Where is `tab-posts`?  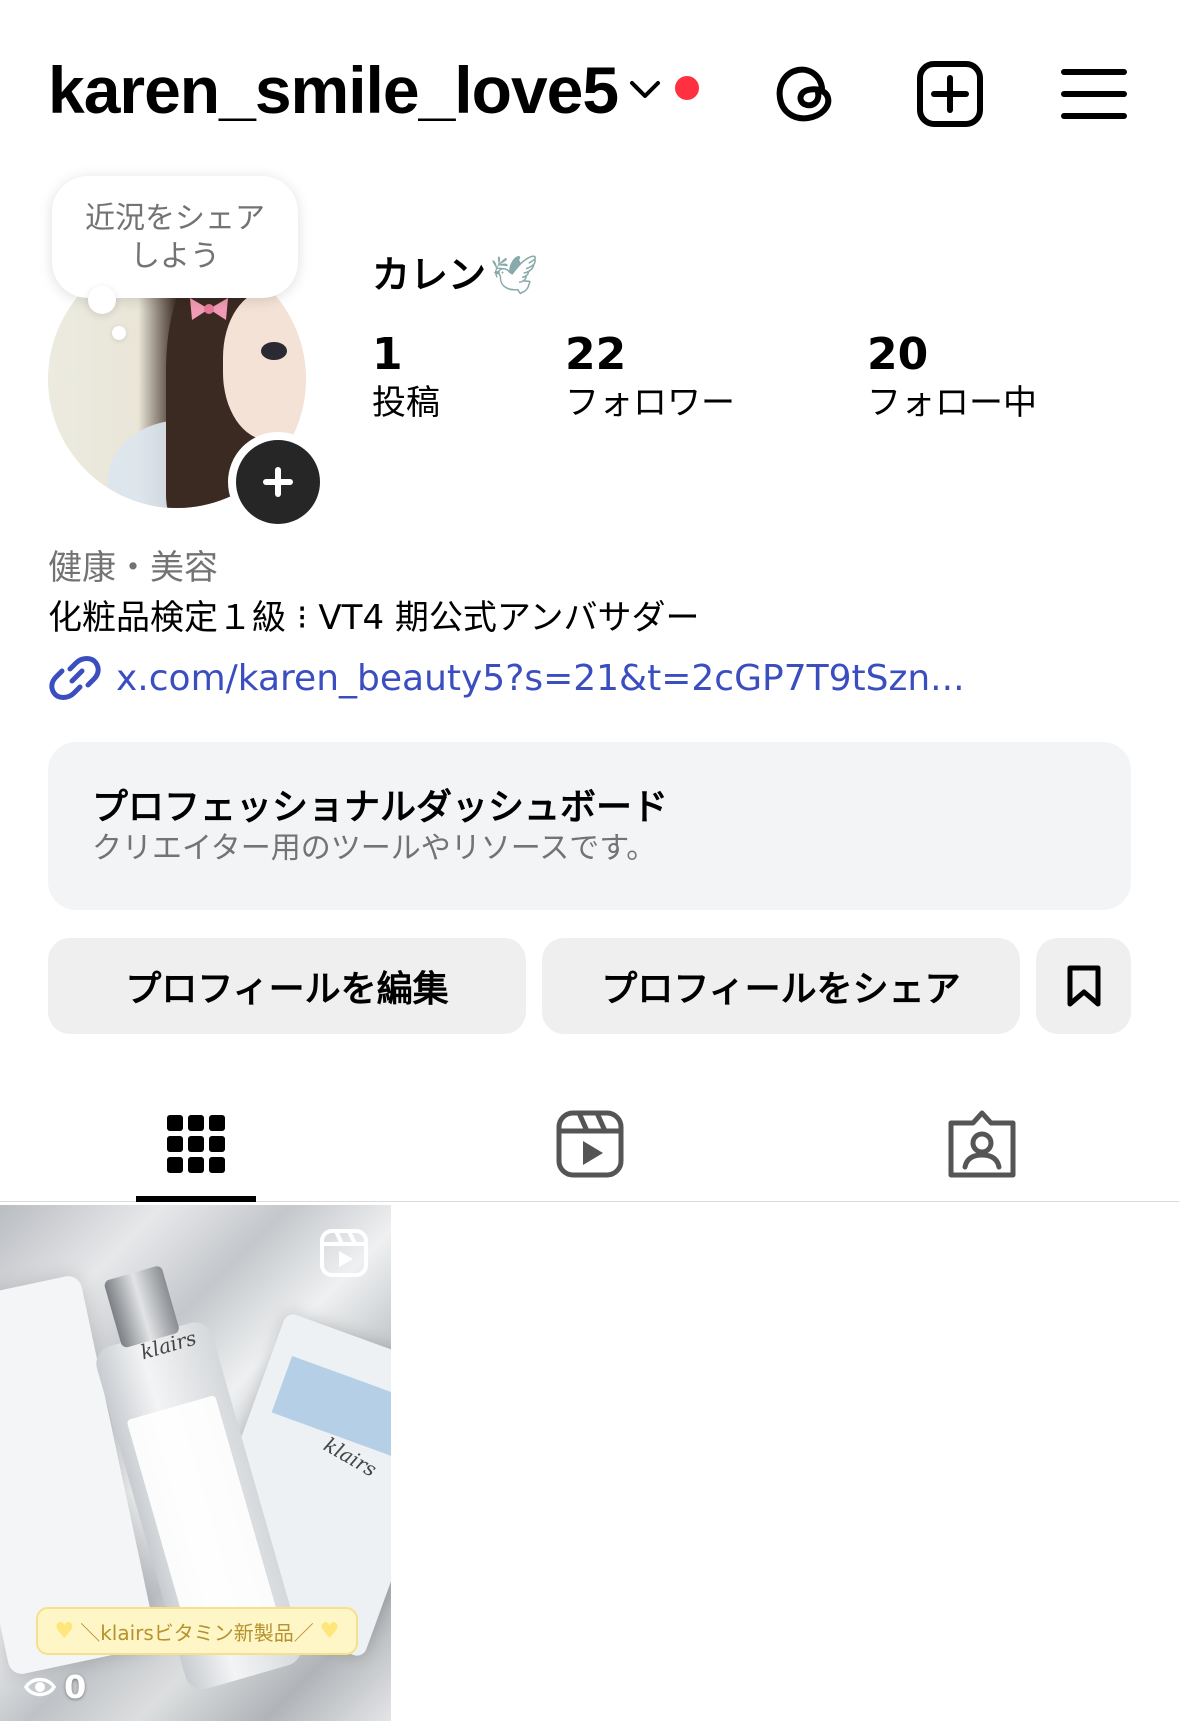 tab-posts is located at coordinates (196, 1144).